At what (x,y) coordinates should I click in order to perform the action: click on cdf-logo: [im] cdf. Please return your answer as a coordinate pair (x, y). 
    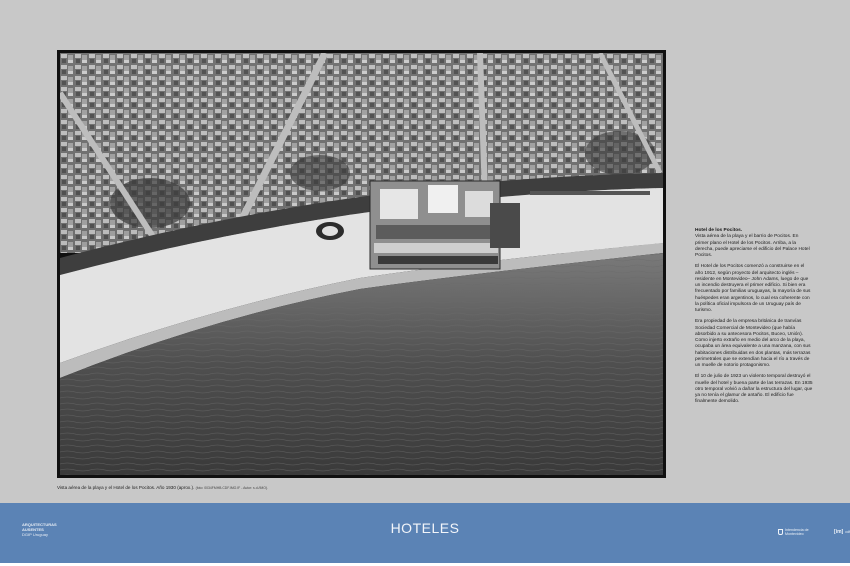
    Looking at the image, I should click on (842, 532).